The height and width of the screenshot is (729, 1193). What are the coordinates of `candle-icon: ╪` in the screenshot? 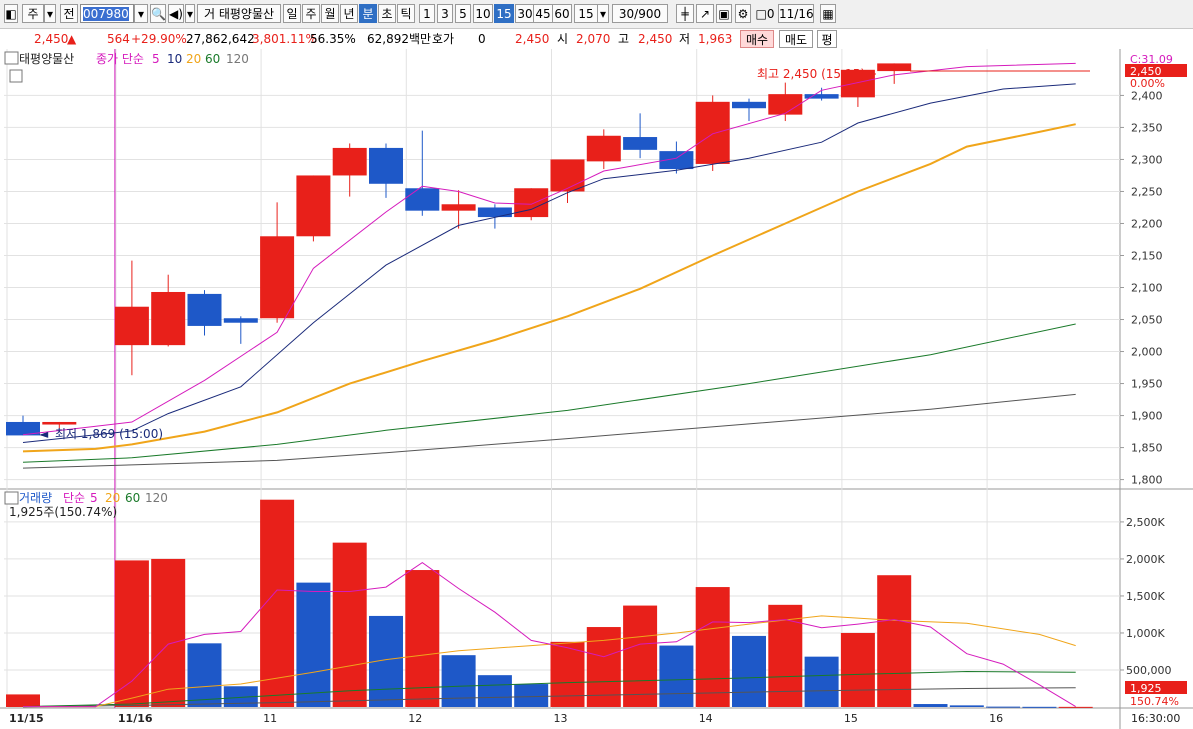 It's located at (685, 13).